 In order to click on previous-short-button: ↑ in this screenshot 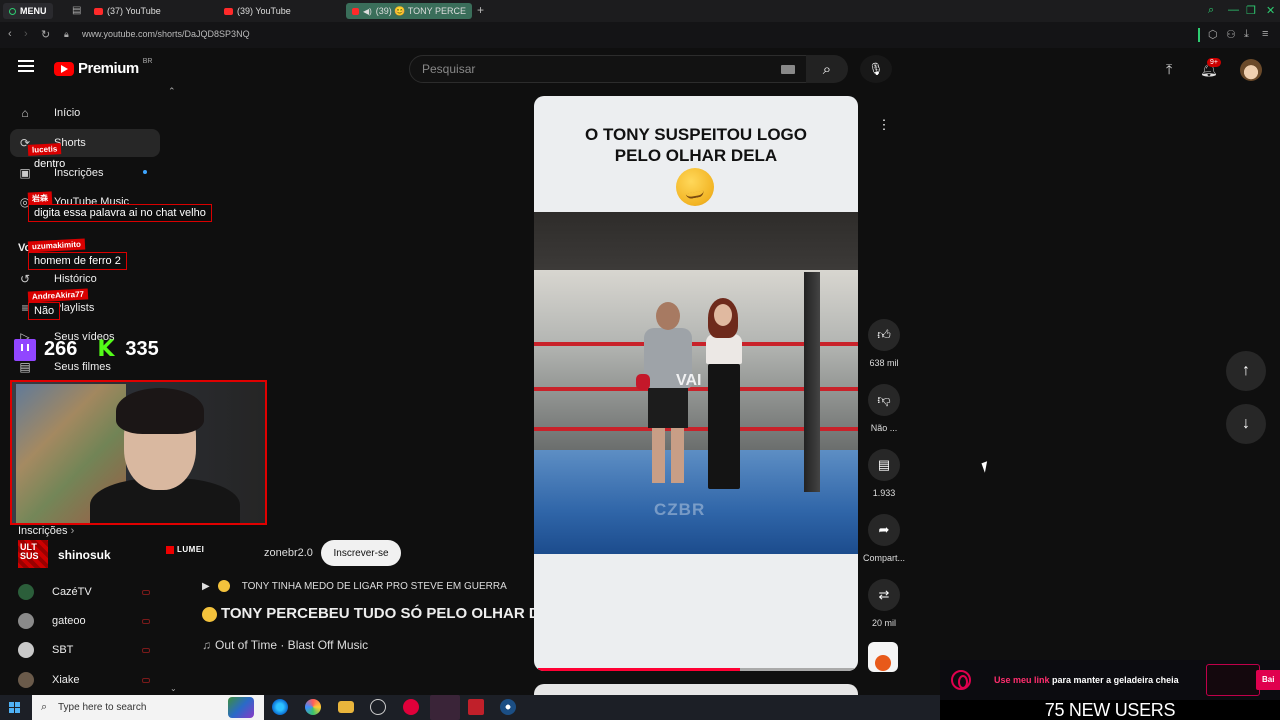, I will do `click(1246, 371)`.